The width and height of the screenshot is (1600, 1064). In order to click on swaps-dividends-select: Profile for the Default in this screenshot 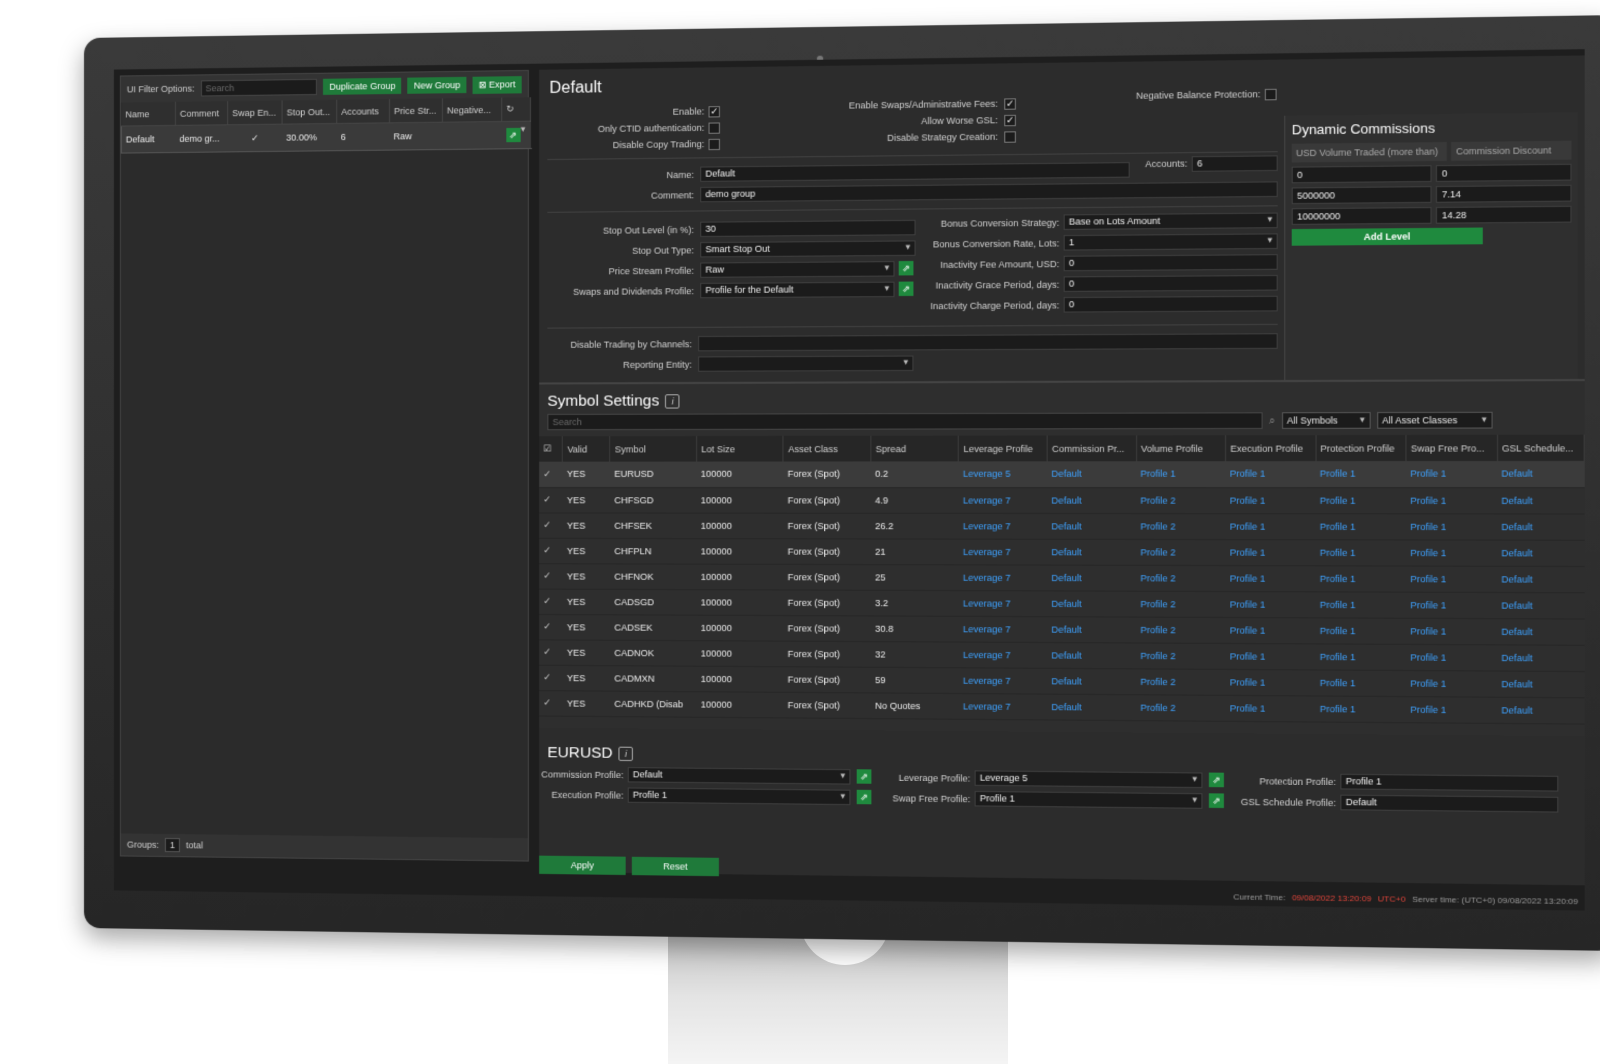, I will do `click(797, 290)`.